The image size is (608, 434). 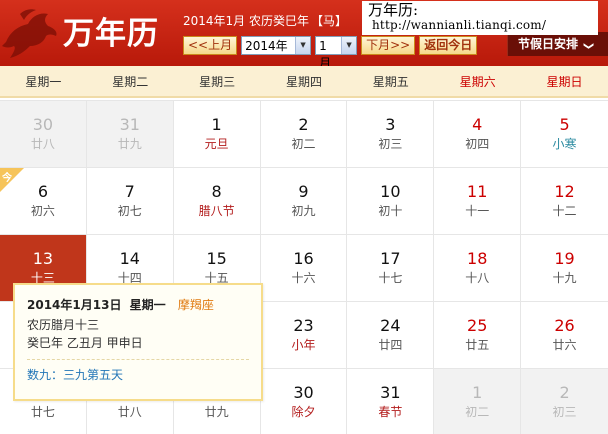 What do you see at coordinates (564, 325) in the screenshot?
I see `day-number: 26` at bounding box center [564, 325].